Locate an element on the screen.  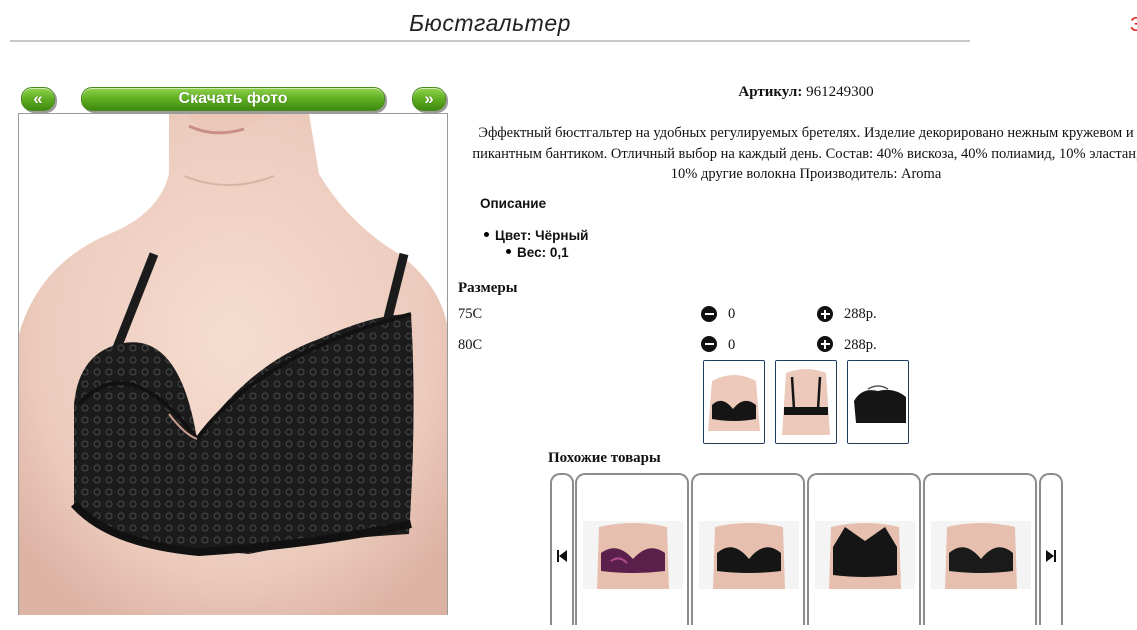
download-photo-button: Скачать фото is located at coordinates (233, 99).